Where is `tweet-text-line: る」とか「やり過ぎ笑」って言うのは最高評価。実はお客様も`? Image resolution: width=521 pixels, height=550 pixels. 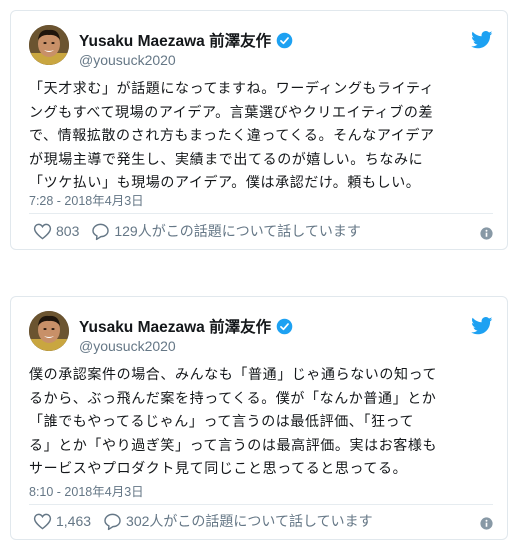 tweet-text-line: る」とか「やり過ぎ笑」って言うのは最高評価。実はお客様も is located at coordinates (233, 445).